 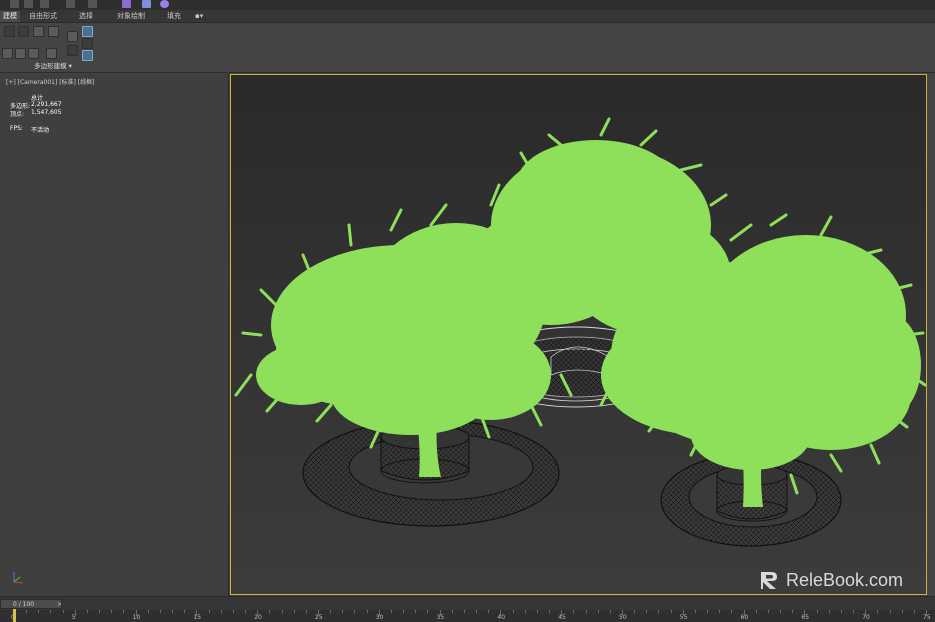 What do you see at coordinates (59, 604) in the screenshot?
I see `time-slider-next-button: >` at bounding box center [59, 604].